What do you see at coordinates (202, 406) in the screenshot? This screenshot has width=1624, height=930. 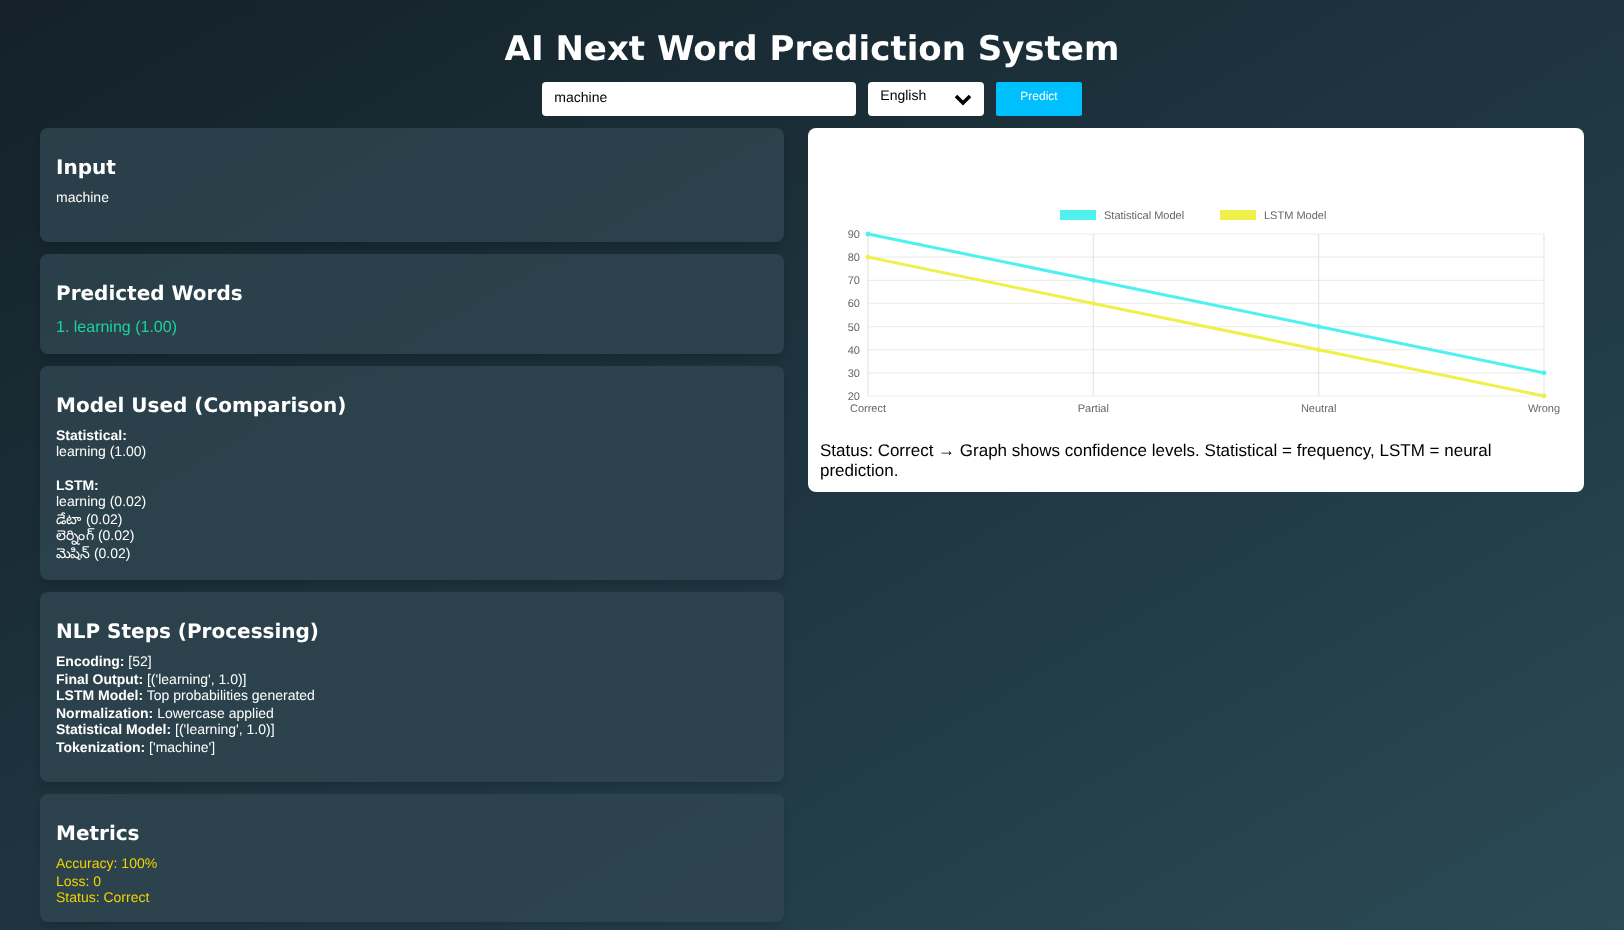 I see `card-heading: Model Used (Comparison)` at bounding box center [202, 406].